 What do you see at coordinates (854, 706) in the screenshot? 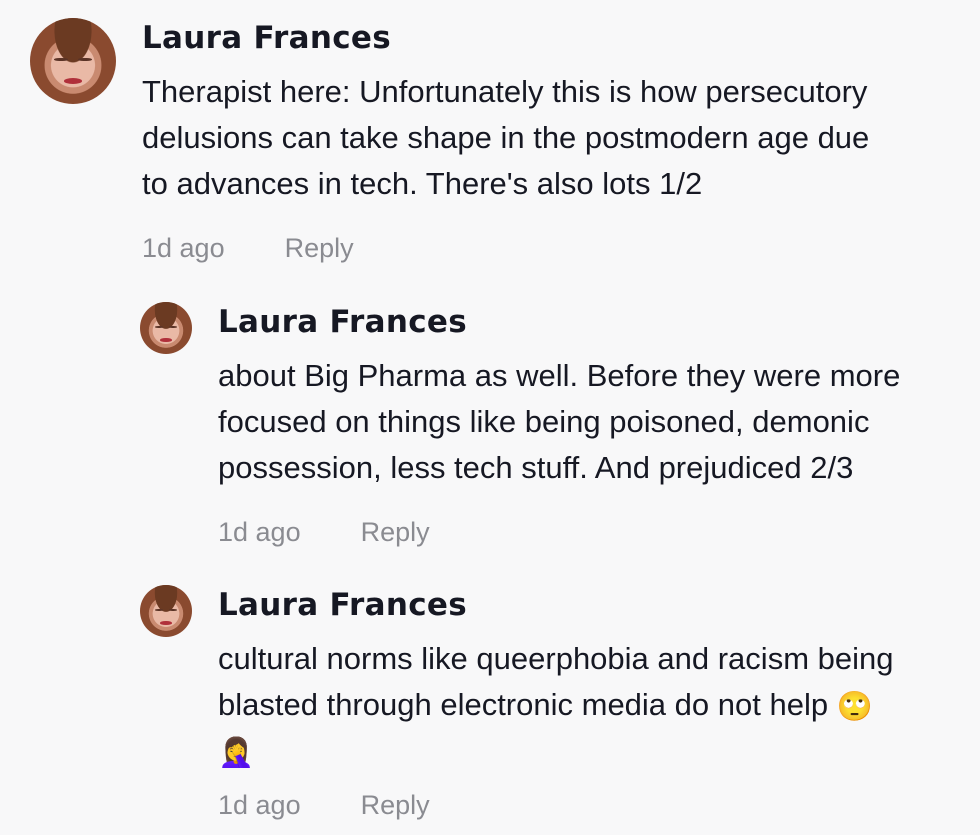
I see `eye-roll-emoji-icon: 🙄` at bounding box center [854, 706].